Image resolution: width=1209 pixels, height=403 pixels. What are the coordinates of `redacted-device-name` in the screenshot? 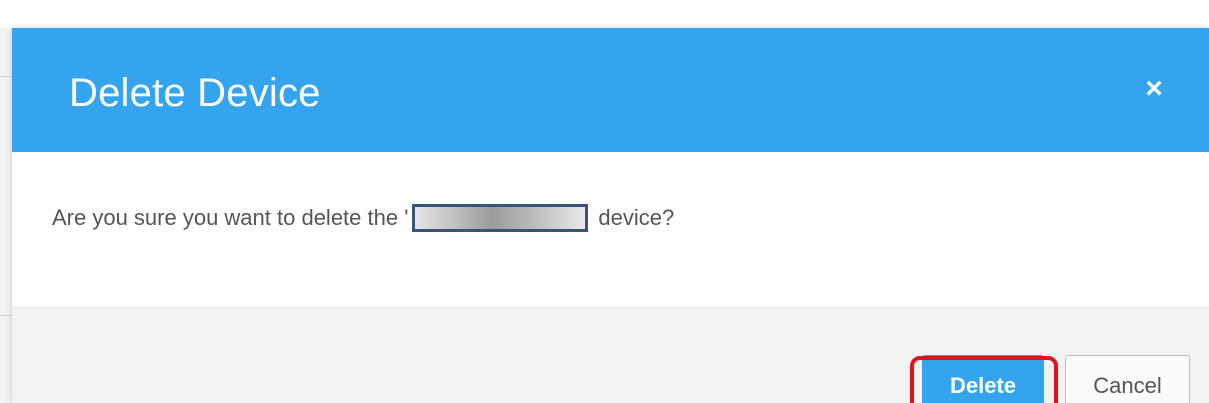 It's located at (500, 218).